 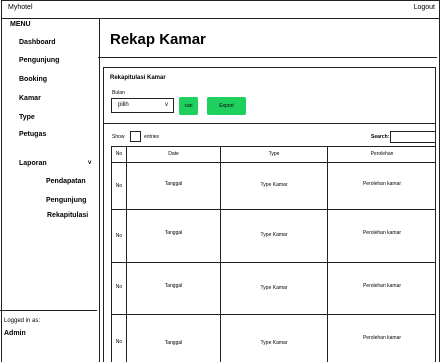 What do you see at coordinates (20, 7) in the screenshot?
I see `app-title: Myhotel` at bounding box center [20, 7].